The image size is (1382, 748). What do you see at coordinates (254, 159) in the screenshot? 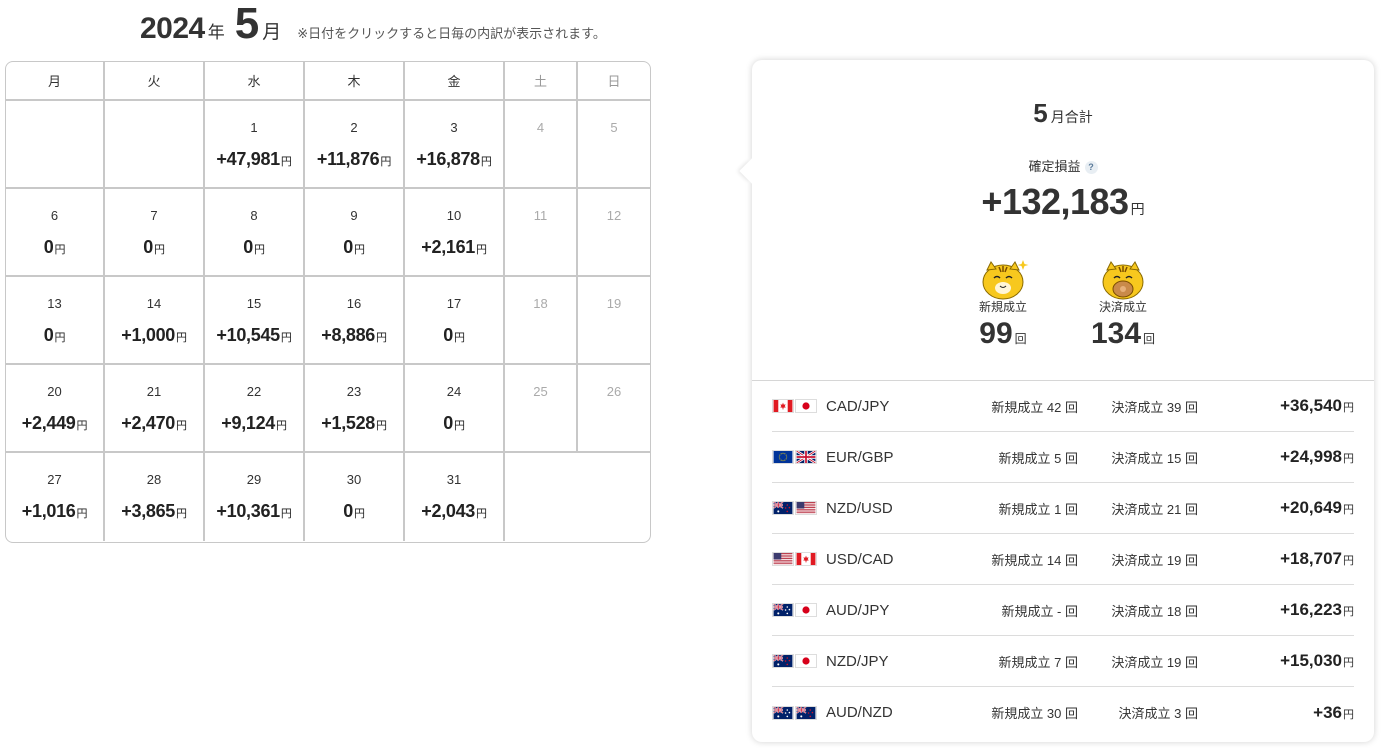
I see `day-profit: +47,981円` at bounding box center [254, 159].